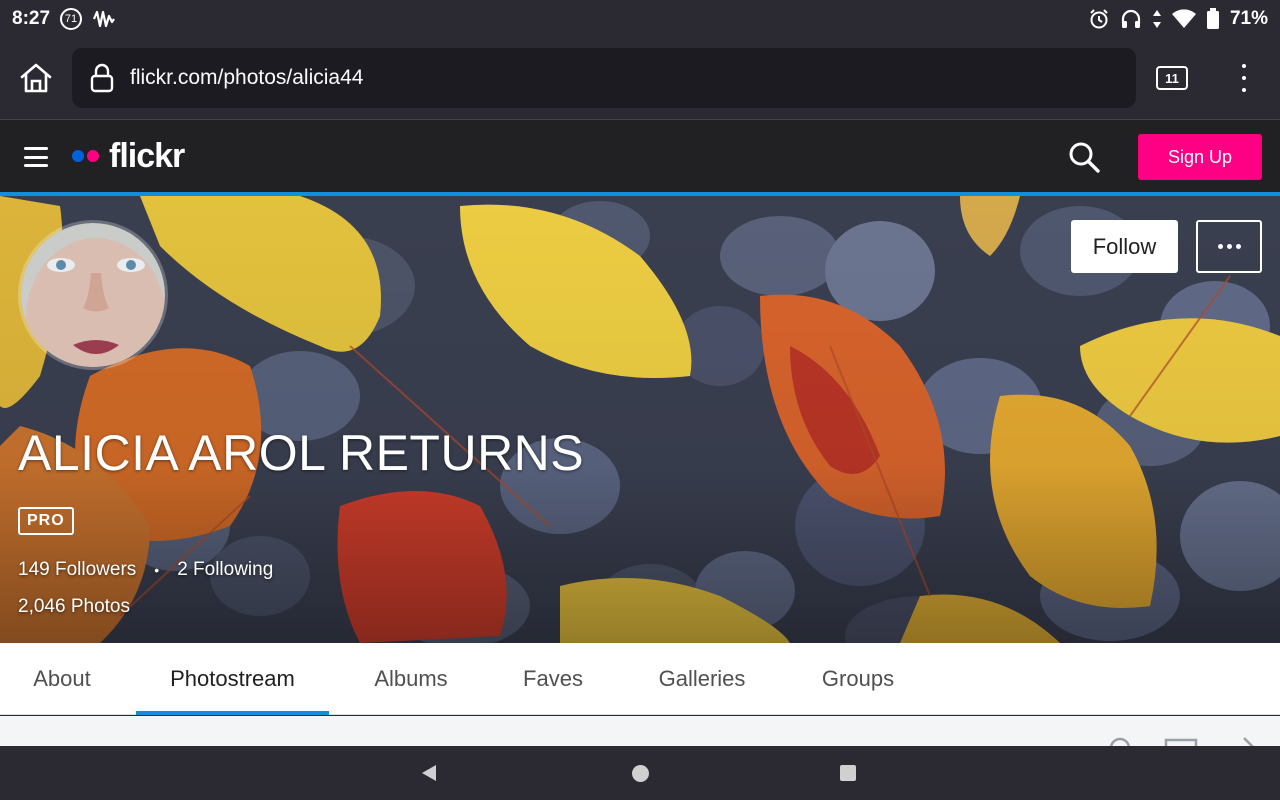 This screenshot has height=800, width=1280. I want to click on status-icons: 71%, so click(1178, 19).